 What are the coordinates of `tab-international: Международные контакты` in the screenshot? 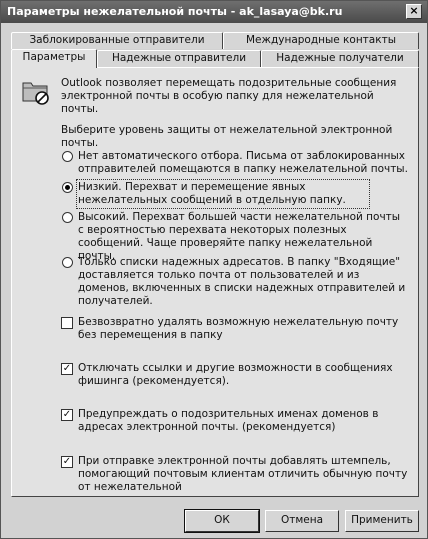 It's located at (321, 40).